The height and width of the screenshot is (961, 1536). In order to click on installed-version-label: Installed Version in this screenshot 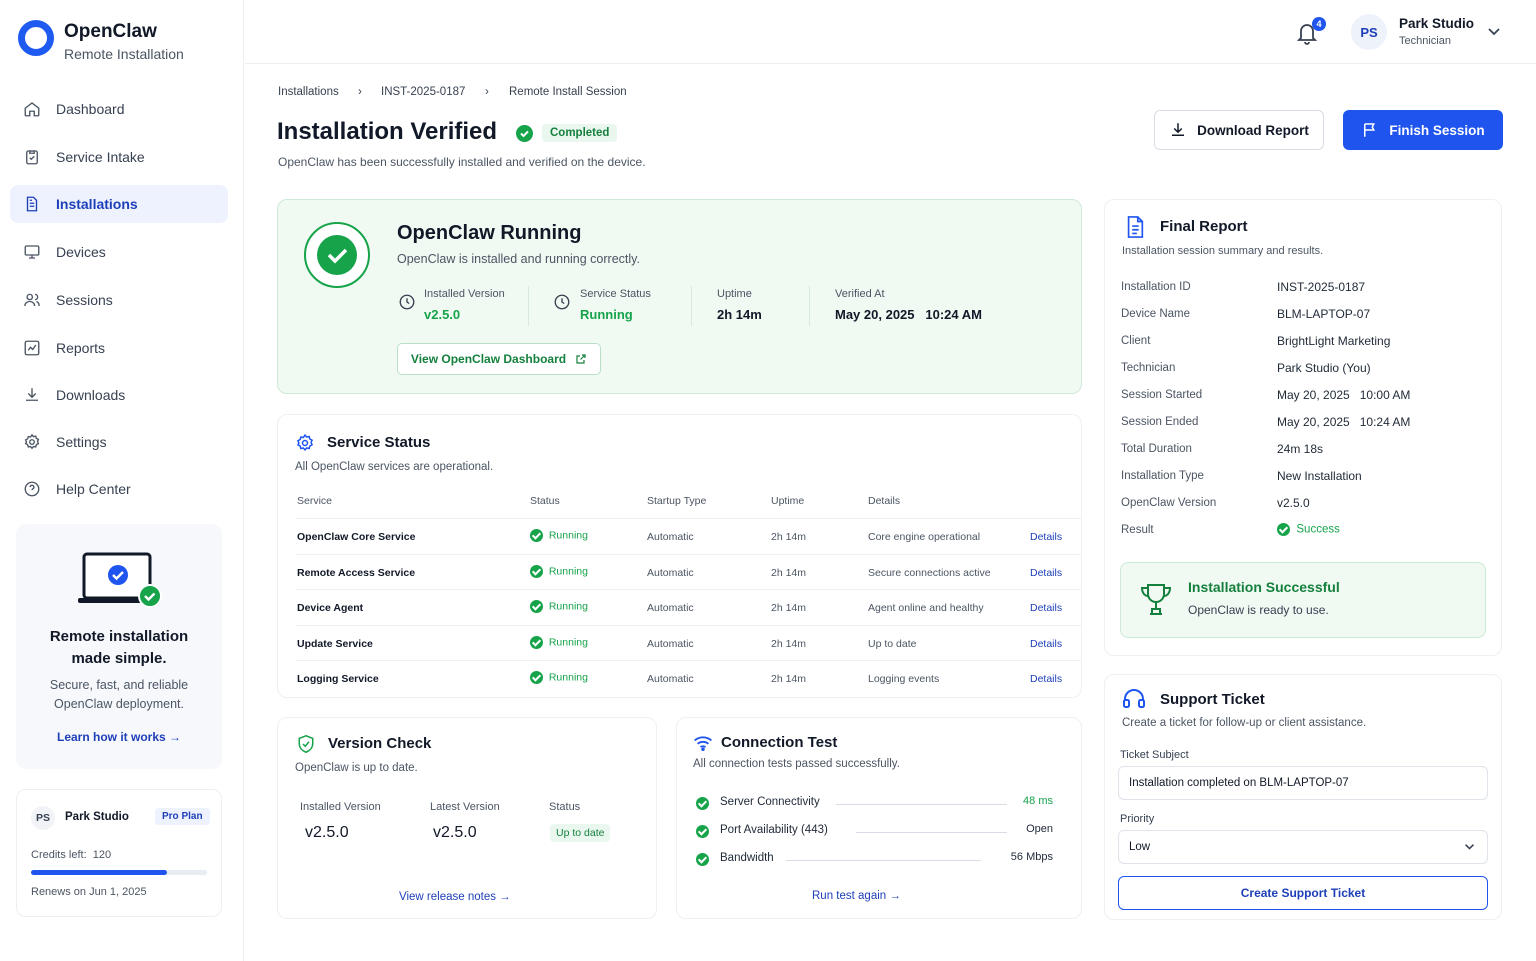, I will do `click(340, 807)`.